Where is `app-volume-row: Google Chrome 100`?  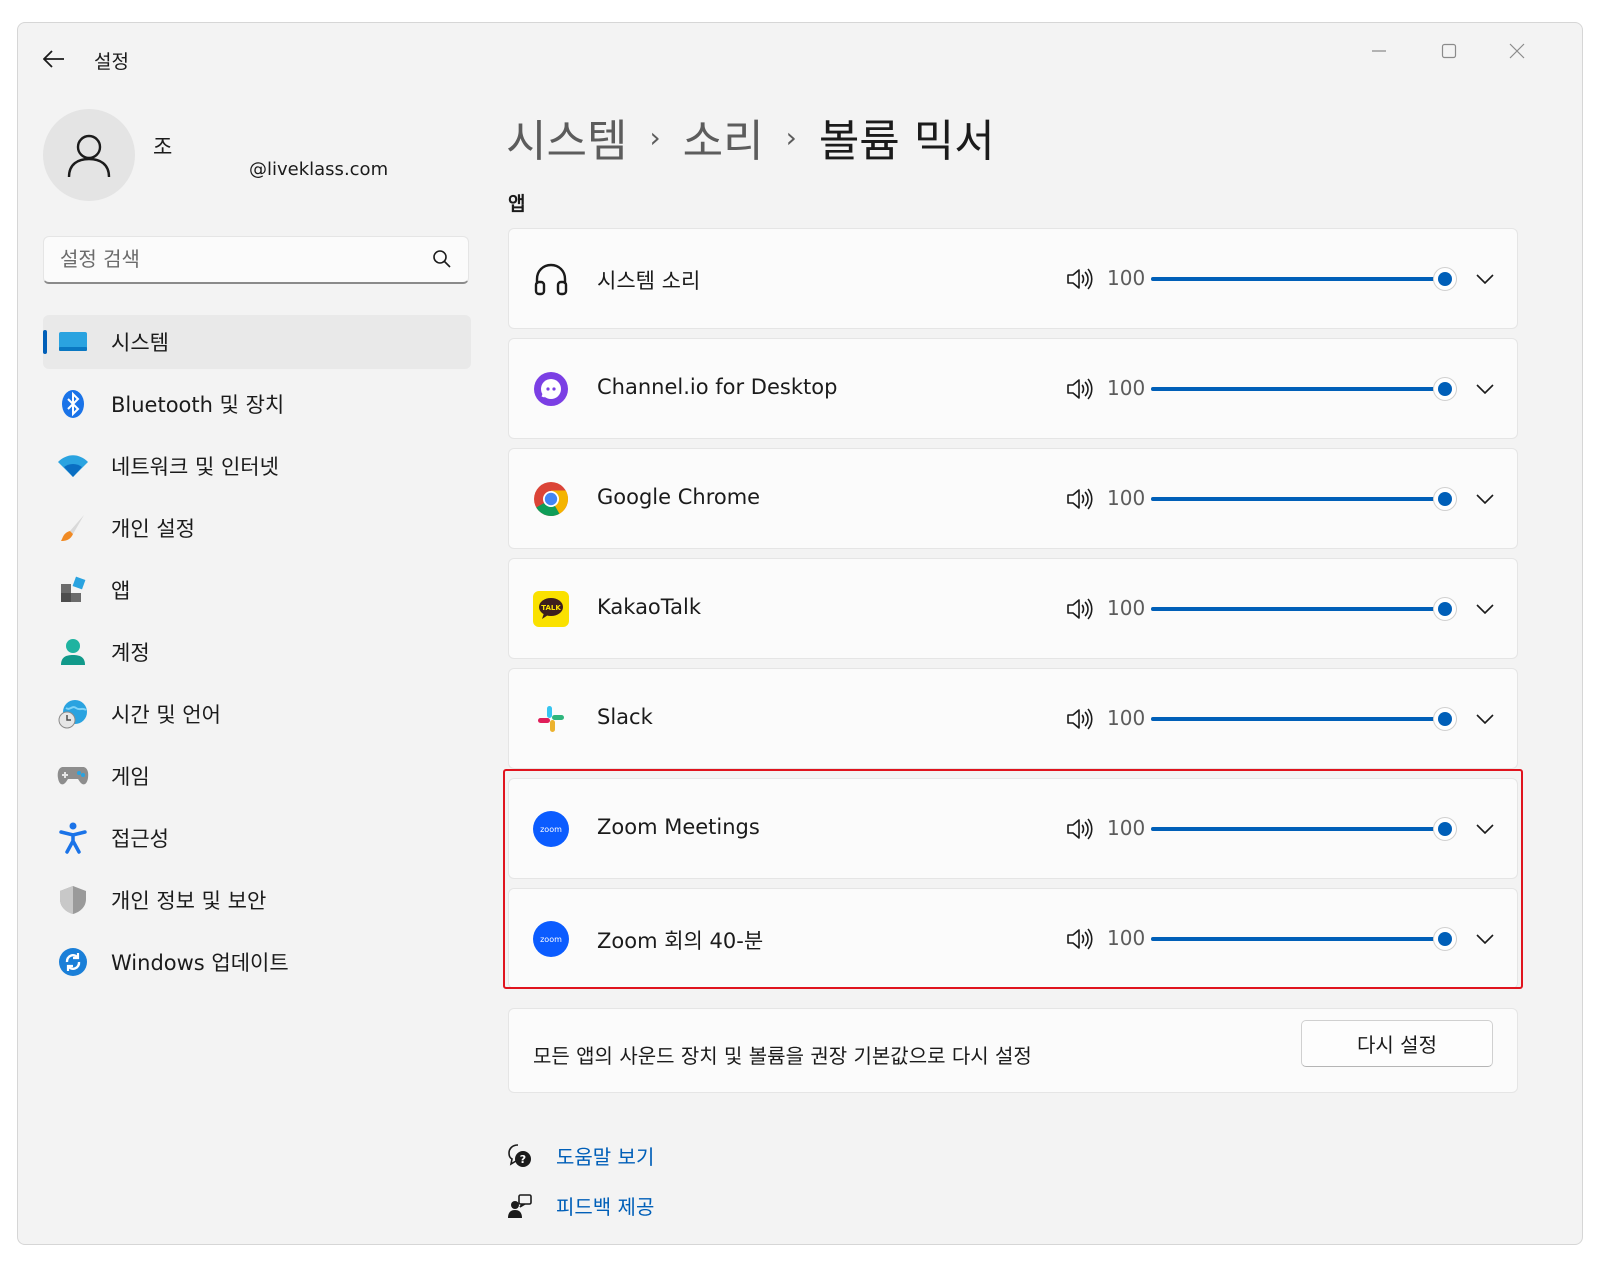 app-volume-row: Google Chrome 100 is located at coordinates (1013, 498).